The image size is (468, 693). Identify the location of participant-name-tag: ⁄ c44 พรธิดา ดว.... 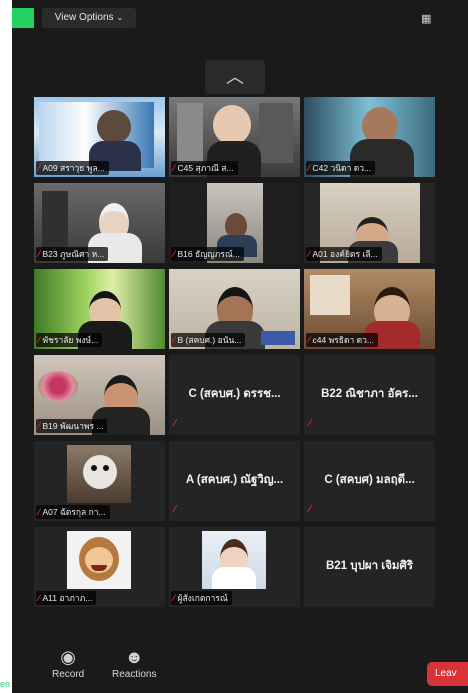
(342, 340).